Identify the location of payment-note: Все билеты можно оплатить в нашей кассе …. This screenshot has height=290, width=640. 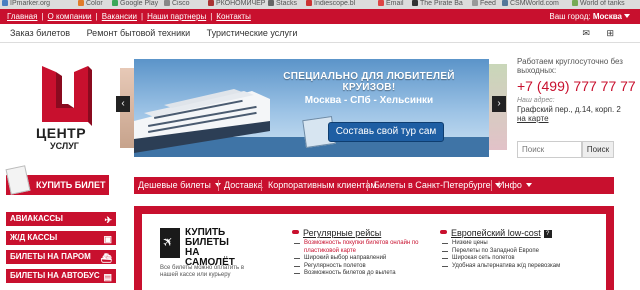
(202, 271).